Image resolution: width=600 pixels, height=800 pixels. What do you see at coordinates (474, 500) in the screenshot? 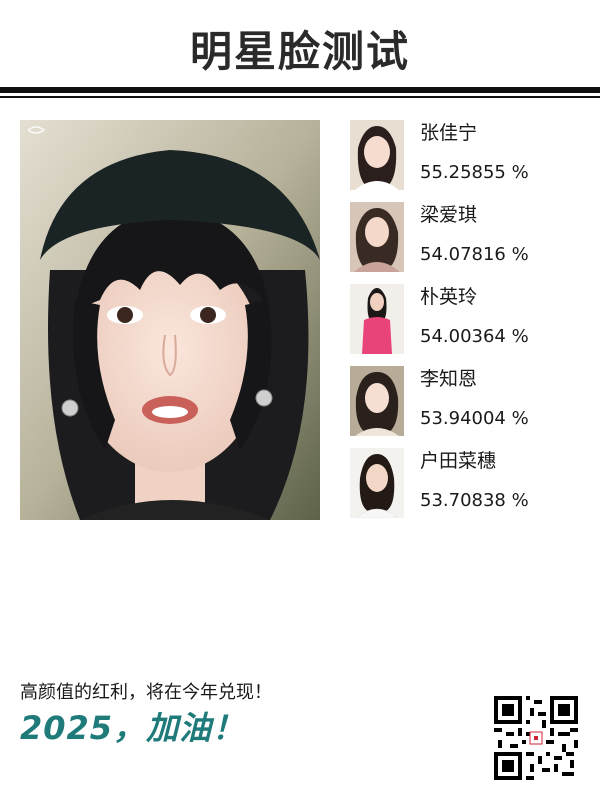
I see `similarity-score: 53.70838 %` at bounding box center [474, 500].